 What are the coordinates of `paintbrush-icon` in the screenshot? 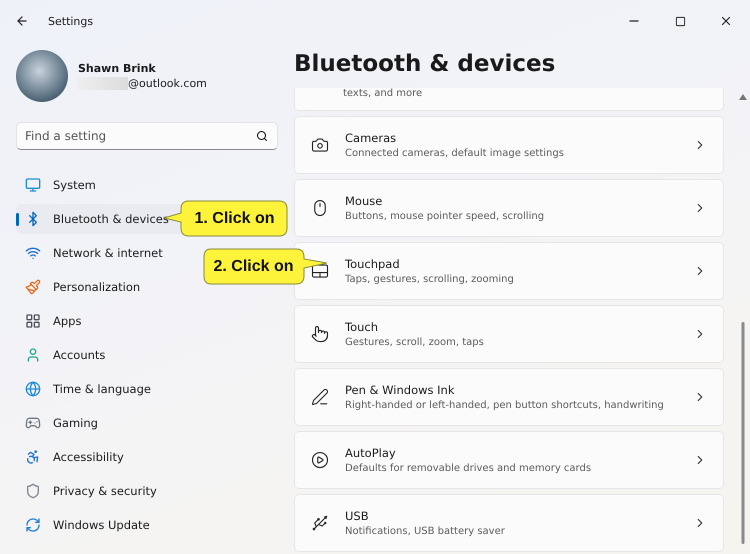 It's located at (33, 287).